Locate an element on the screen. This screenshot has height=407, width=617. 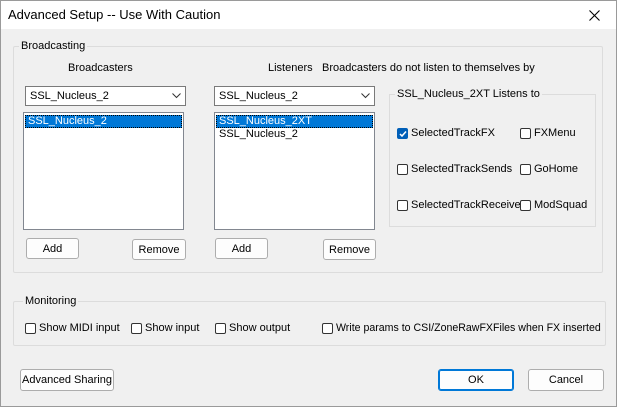
advanced-sharing-button: Advanced Sharing is located at coordinates (67, 380).